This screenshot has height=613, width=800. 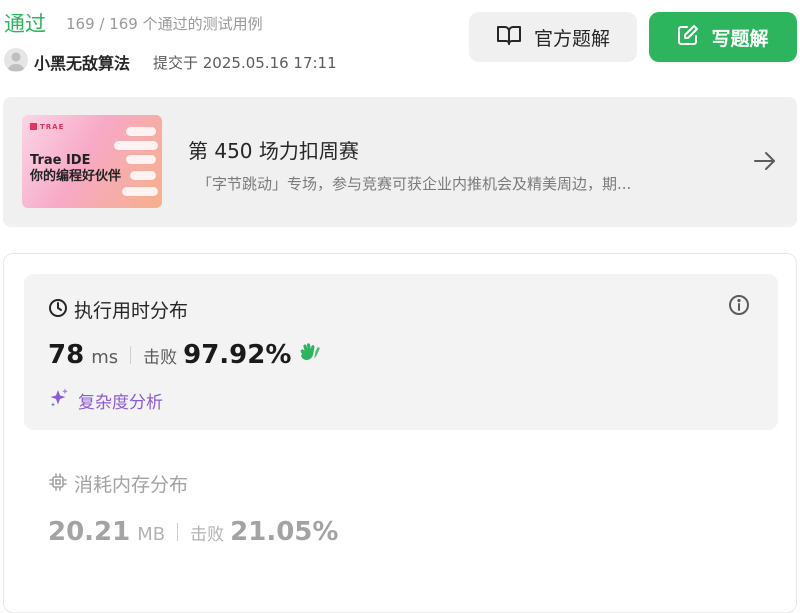 What do you see at coordinates (76, 176) in the screenshot?
I see `promo-title-line2: 你的编程好伙伴` at bounding box center [76, 176].